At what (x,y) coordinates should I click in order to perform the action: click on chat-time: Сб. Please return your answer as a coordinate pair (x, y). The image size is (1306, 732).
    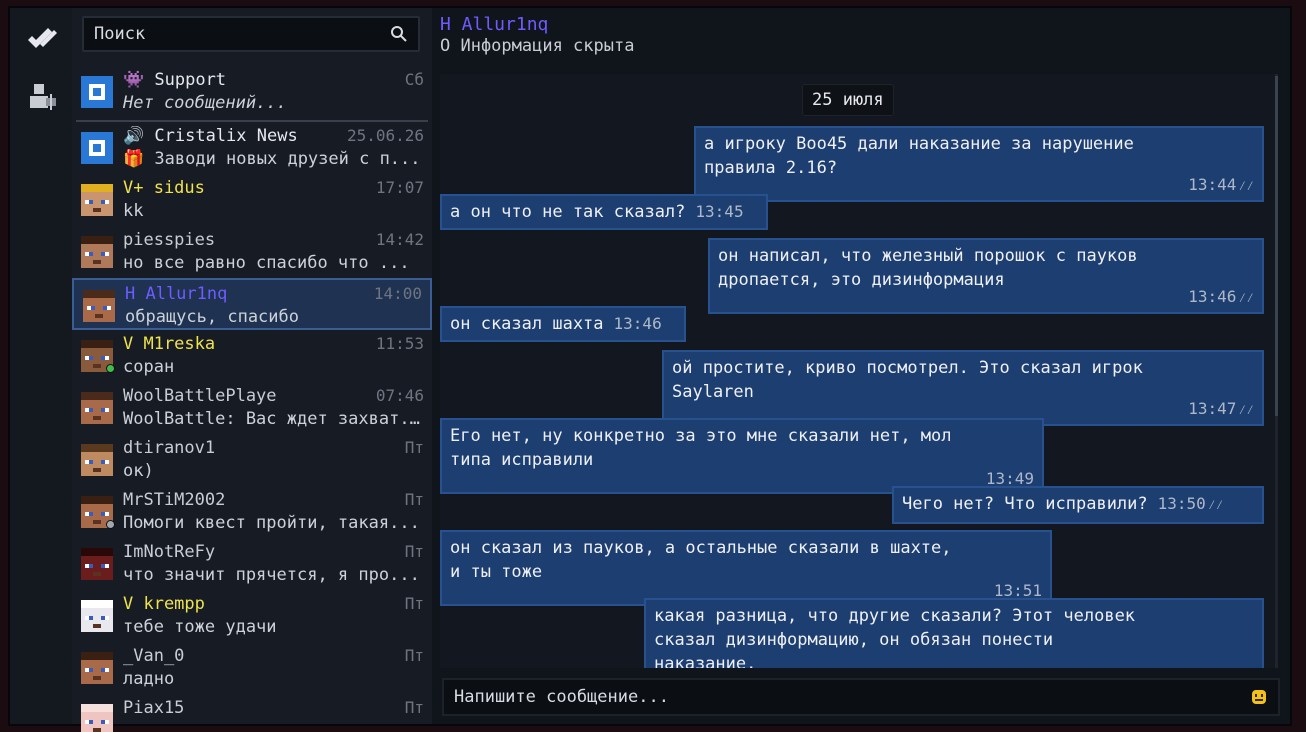
    Looking at the image, I should click on (414, 79).